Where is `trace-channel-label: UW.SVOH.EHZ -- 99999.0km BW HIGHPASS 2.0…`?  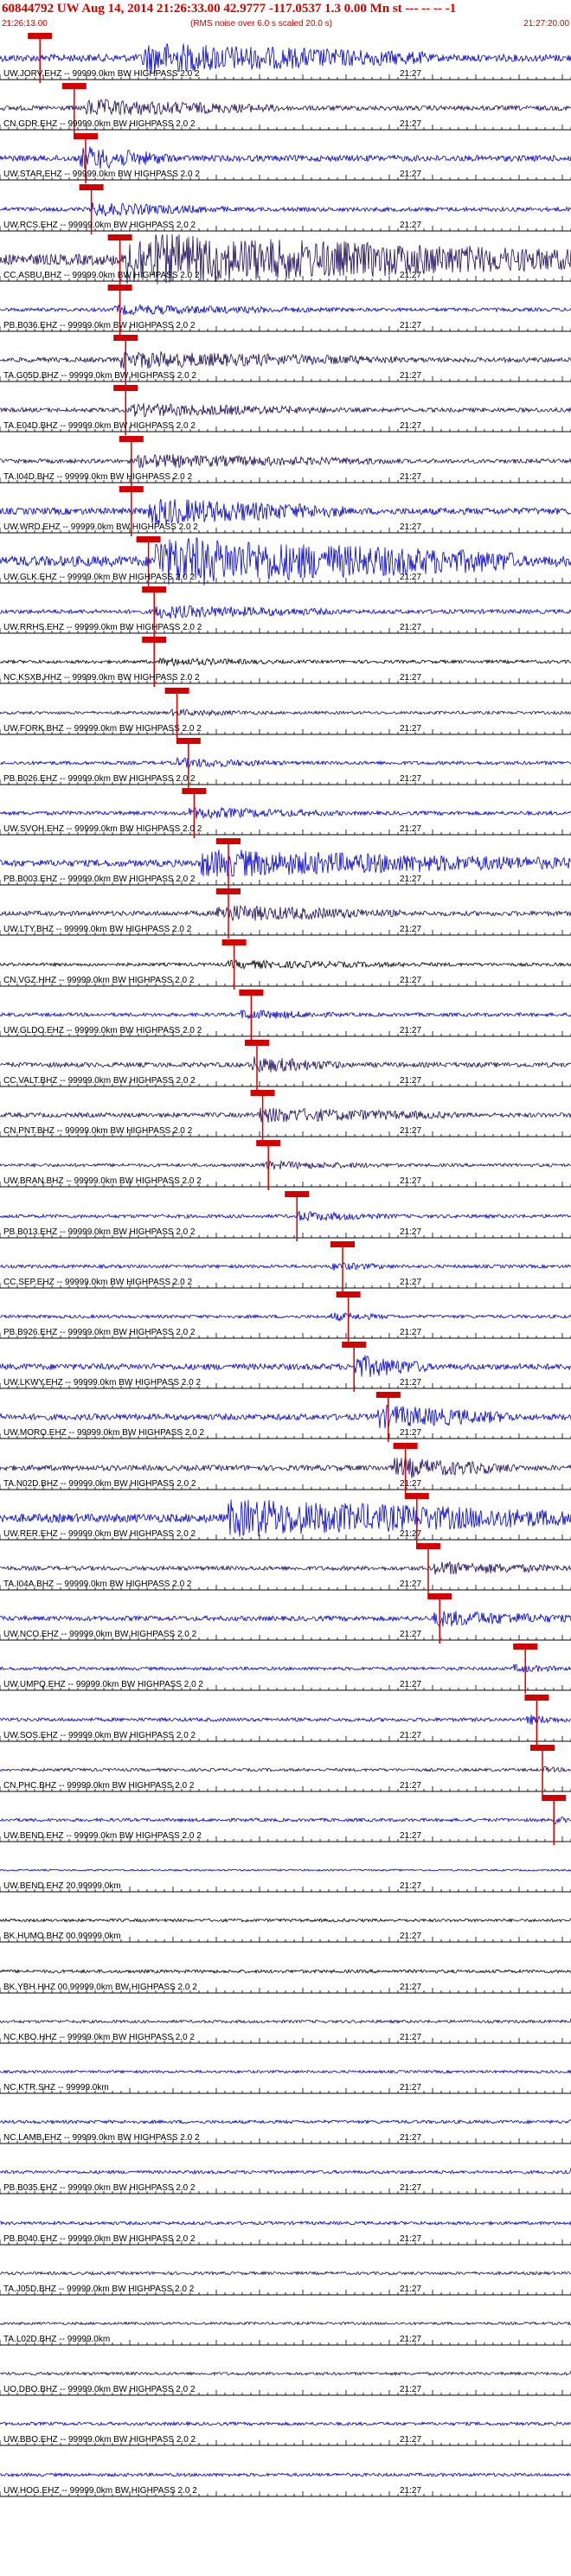
trace-channel-label: UW.SVOH.EHZ -- 99999.0km BW HIGHPASS 2.0… is located at coordinates (102, 829).